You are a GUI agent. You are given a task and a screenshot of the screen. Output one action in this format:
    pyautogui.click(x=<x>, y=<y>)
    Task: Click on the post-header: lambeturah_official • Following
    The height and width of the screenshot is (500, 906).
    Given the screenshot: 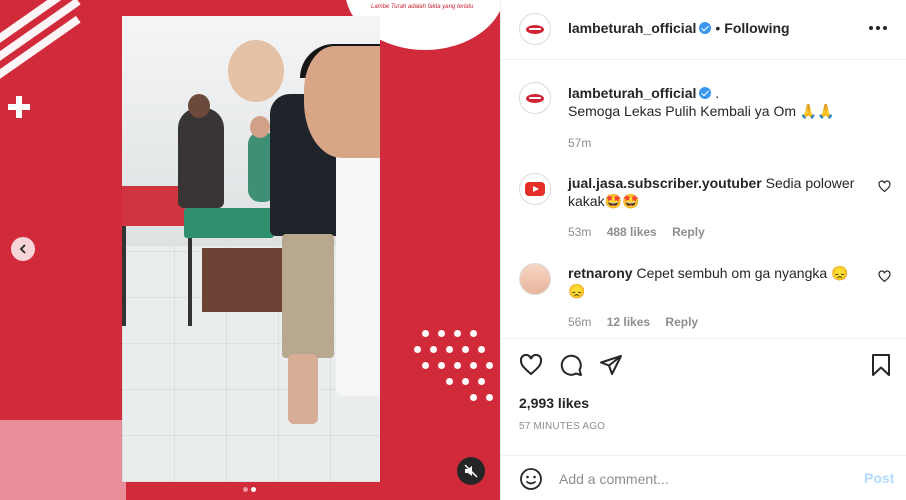 What is the action you would take?
    pyautogui.click(x=703, y=30)
    